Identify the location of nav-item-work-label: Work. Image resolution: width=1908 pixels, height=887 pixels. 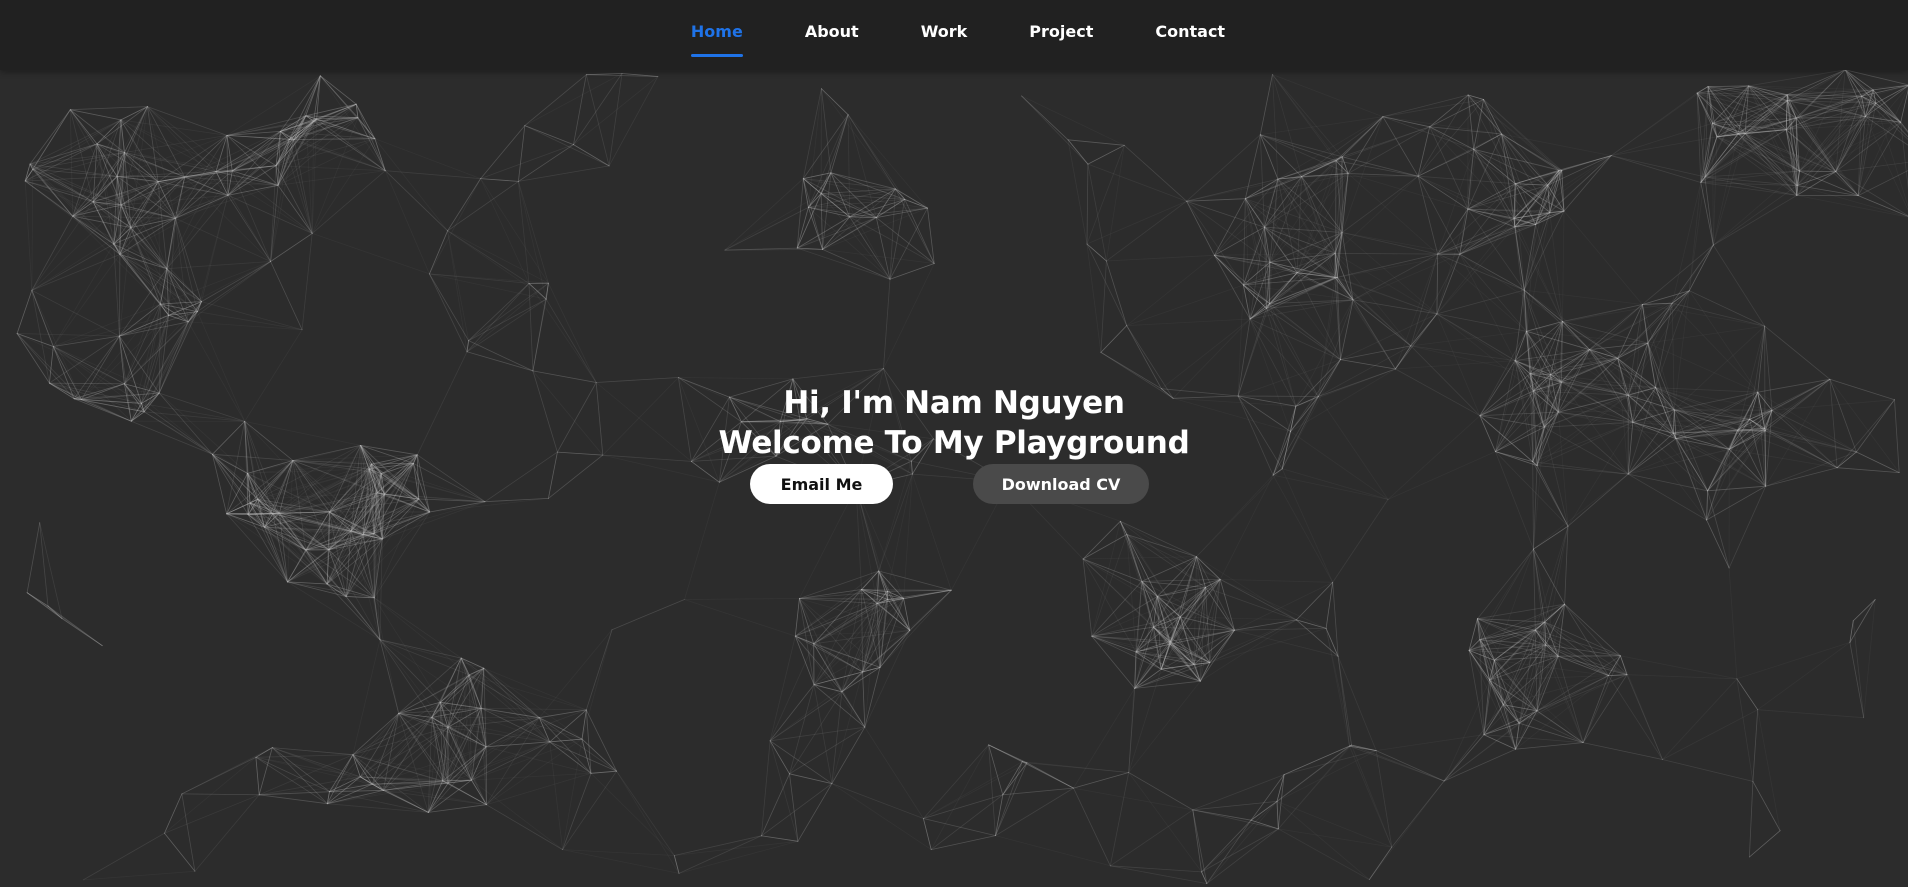
(944, 31).